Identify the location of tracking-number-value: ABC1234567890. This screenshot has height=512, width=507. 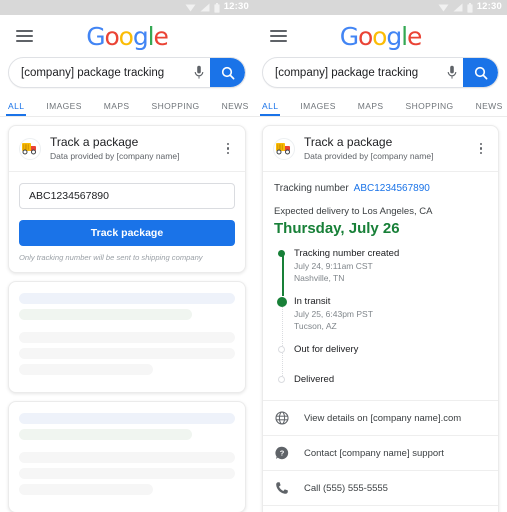
(392, 188).